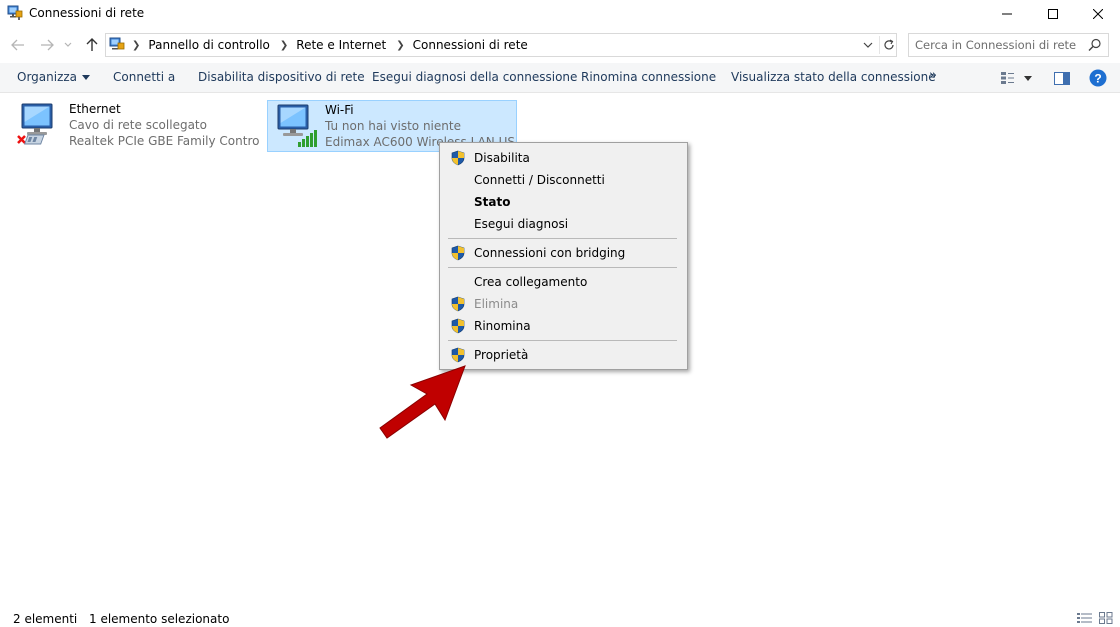 This screenshot has width=1120, height=627. I want to click on menu-item-label: Rinomina, so click(502, 326).